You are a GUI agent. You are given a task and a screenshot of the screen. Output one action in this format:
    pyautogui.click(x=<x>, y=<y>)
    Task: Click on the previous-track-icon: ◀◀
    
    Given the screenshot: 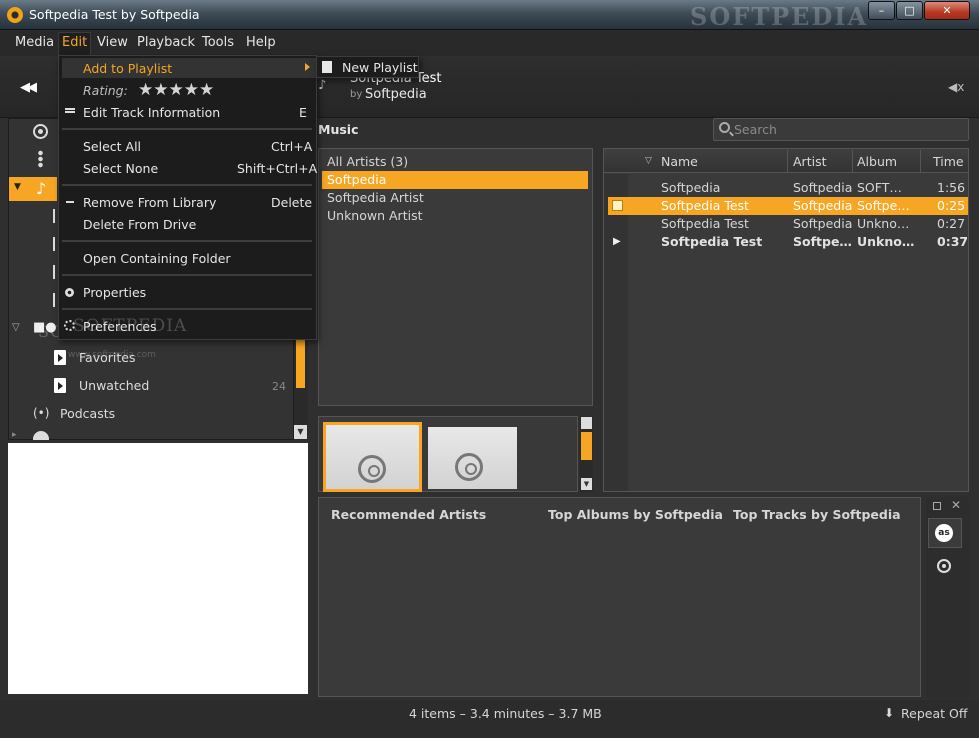 What is the action you would take?
    pyautogui.click(x=28, y=87)
    